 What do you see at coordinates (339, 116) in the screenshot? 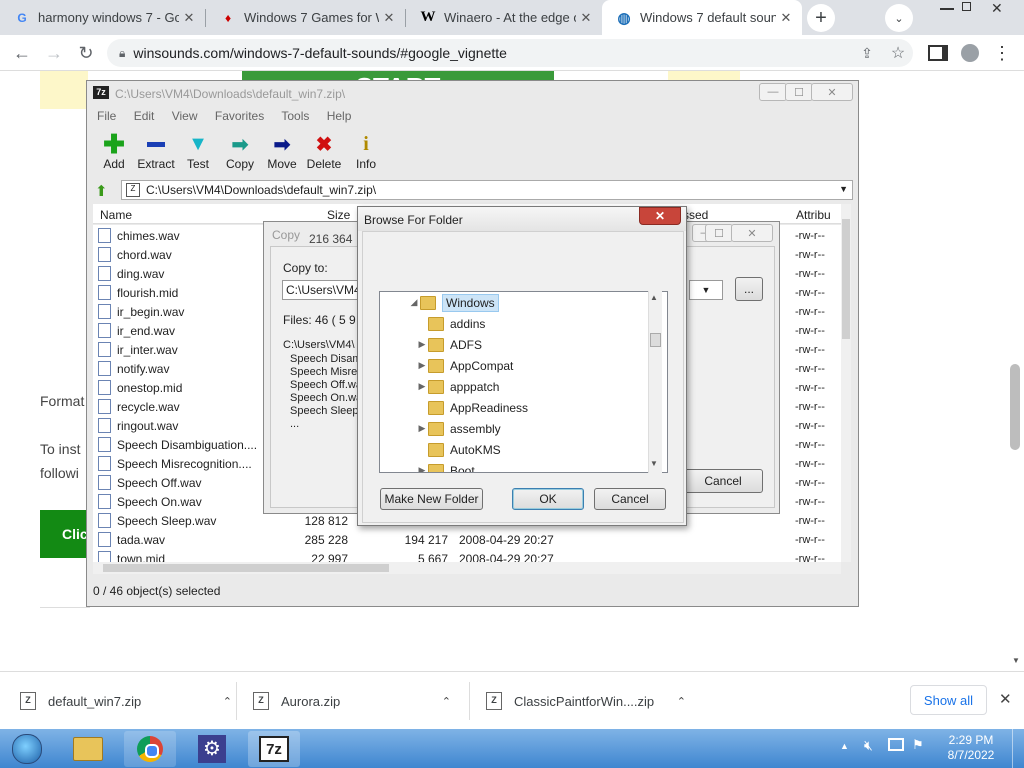
I see `menu-help: Help` at bounding box center [339, 116].